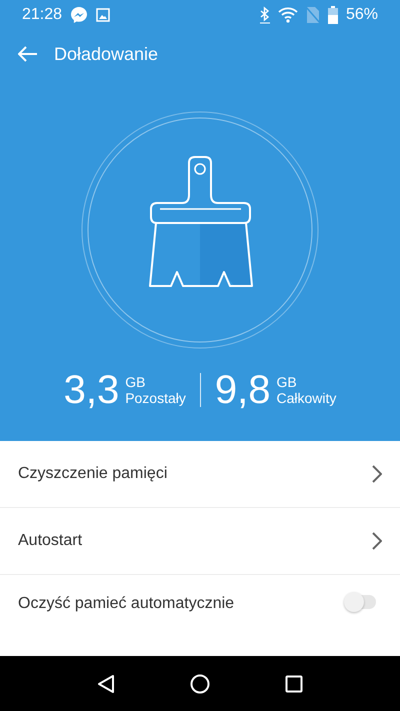 This screenshot has width=400, height=711. I want to click on storage-label: Całkowity, so click(306, 398).